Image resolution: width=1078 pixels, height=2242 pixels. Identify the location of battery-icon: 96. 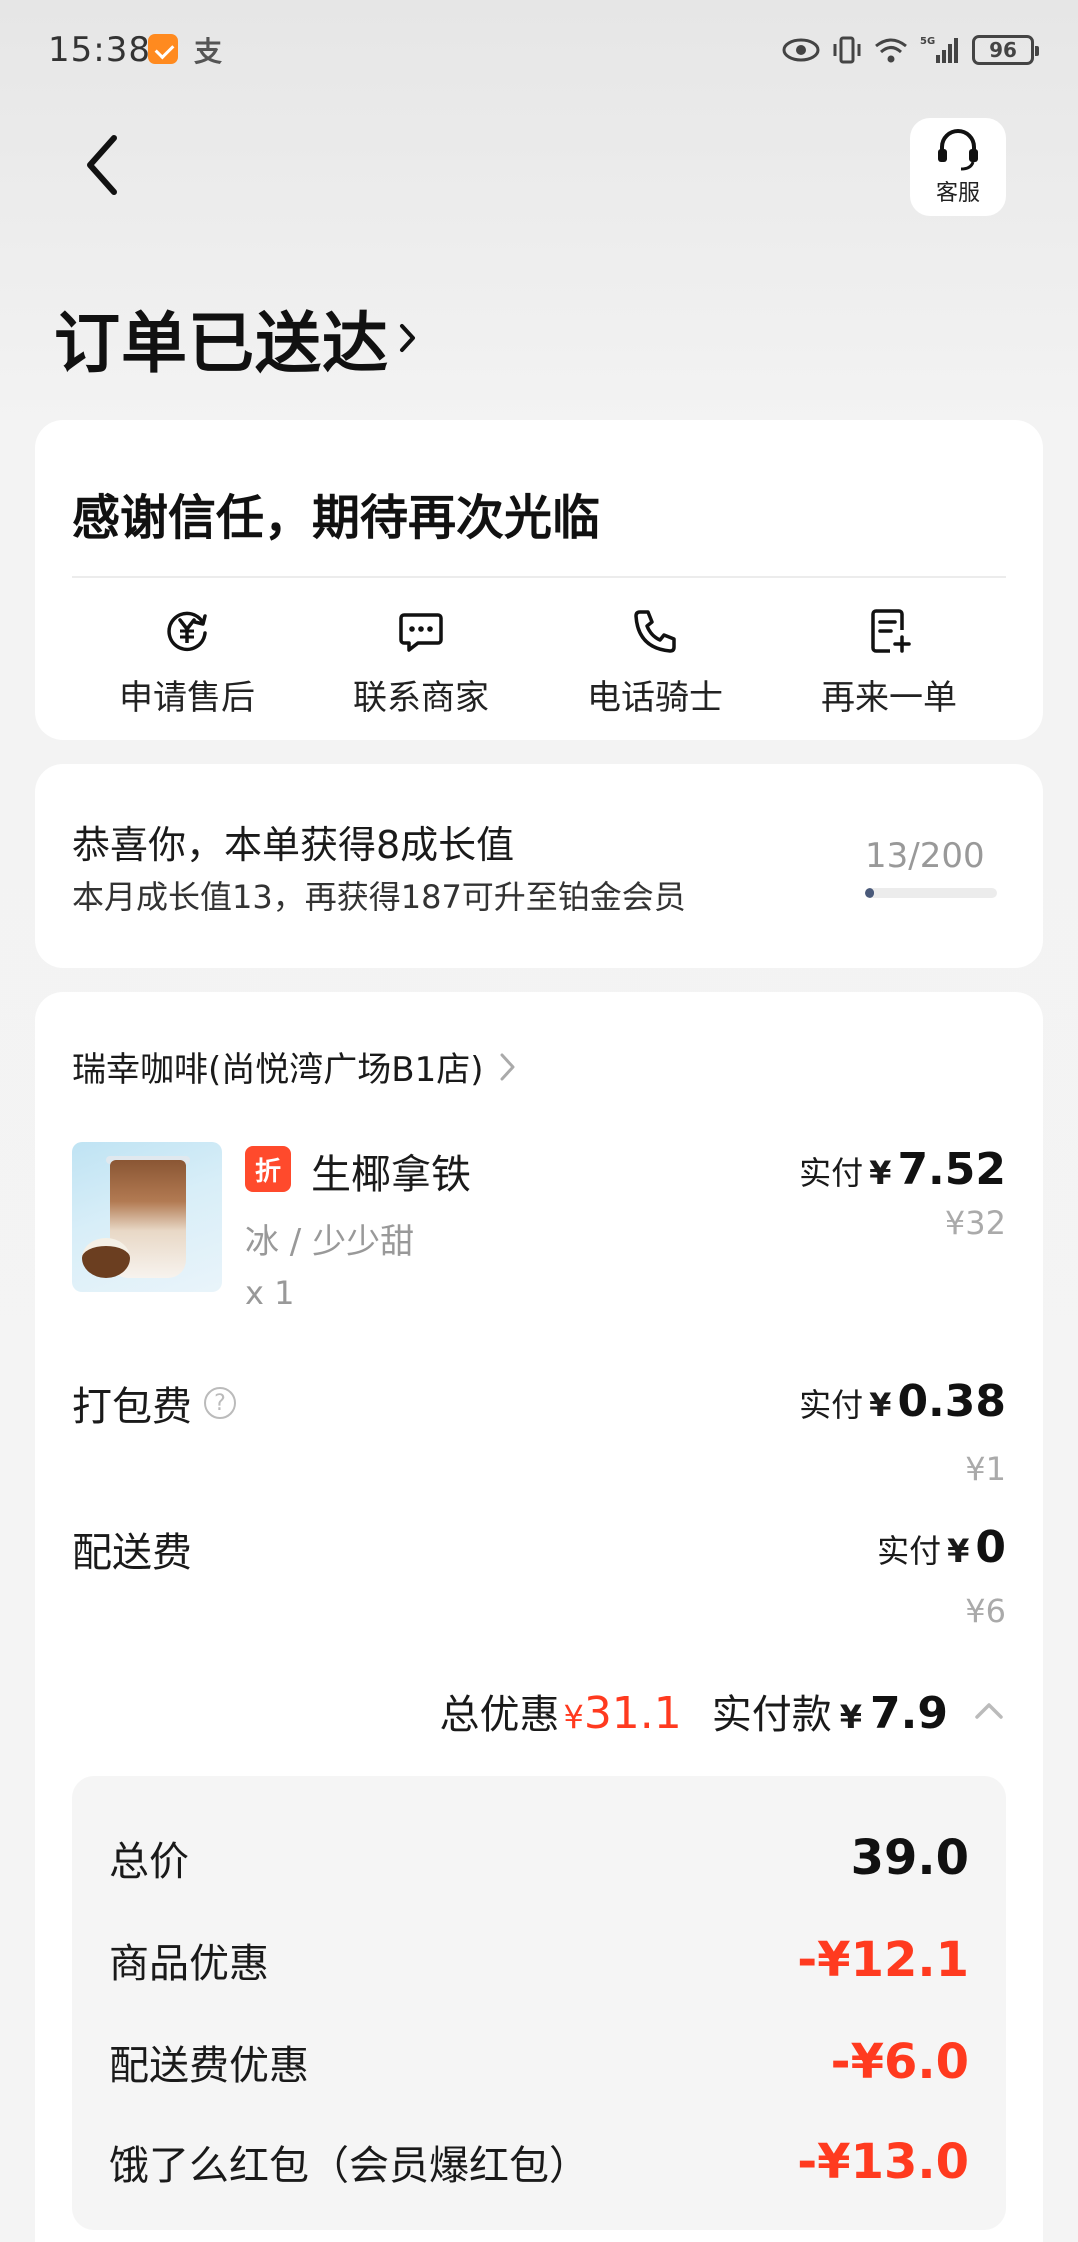
(1005, 50).